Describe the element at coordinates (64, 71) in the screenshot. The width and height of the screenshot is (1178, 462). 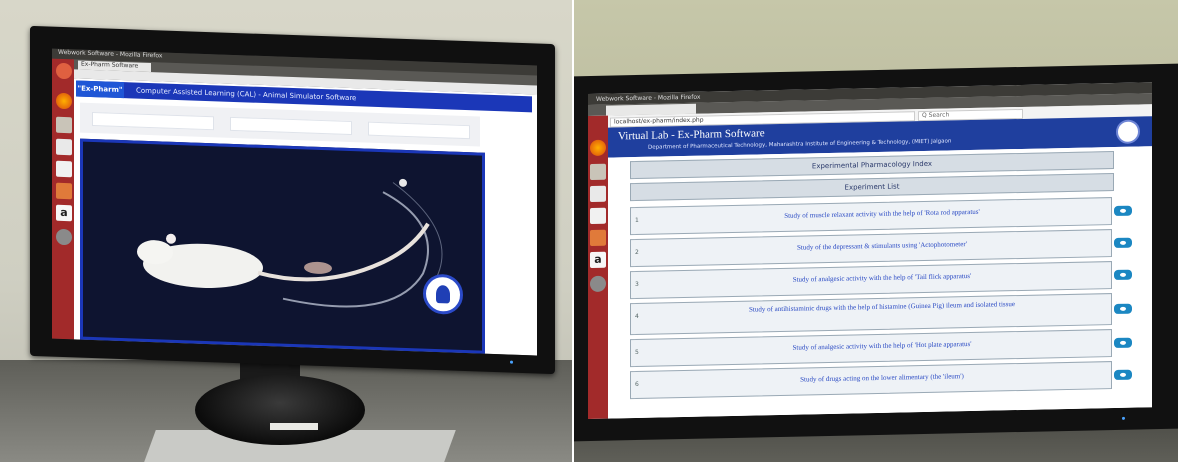
I see `ubuntu-icon` at that location.